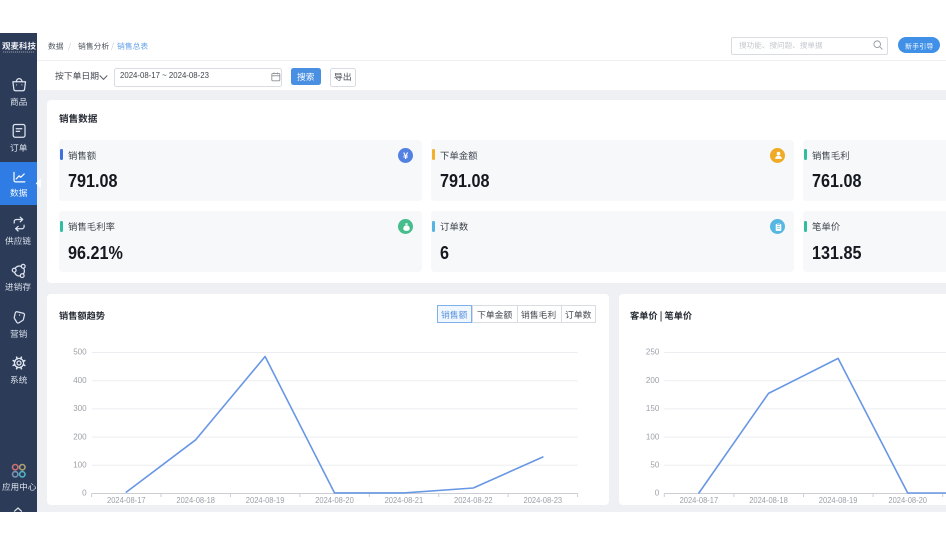 The height and width of the screenshot is (545, 946). What do you see at coordinates (80, 380) in the screenshot?
I see `svg-text: 400` at bounding box center [80, 380].